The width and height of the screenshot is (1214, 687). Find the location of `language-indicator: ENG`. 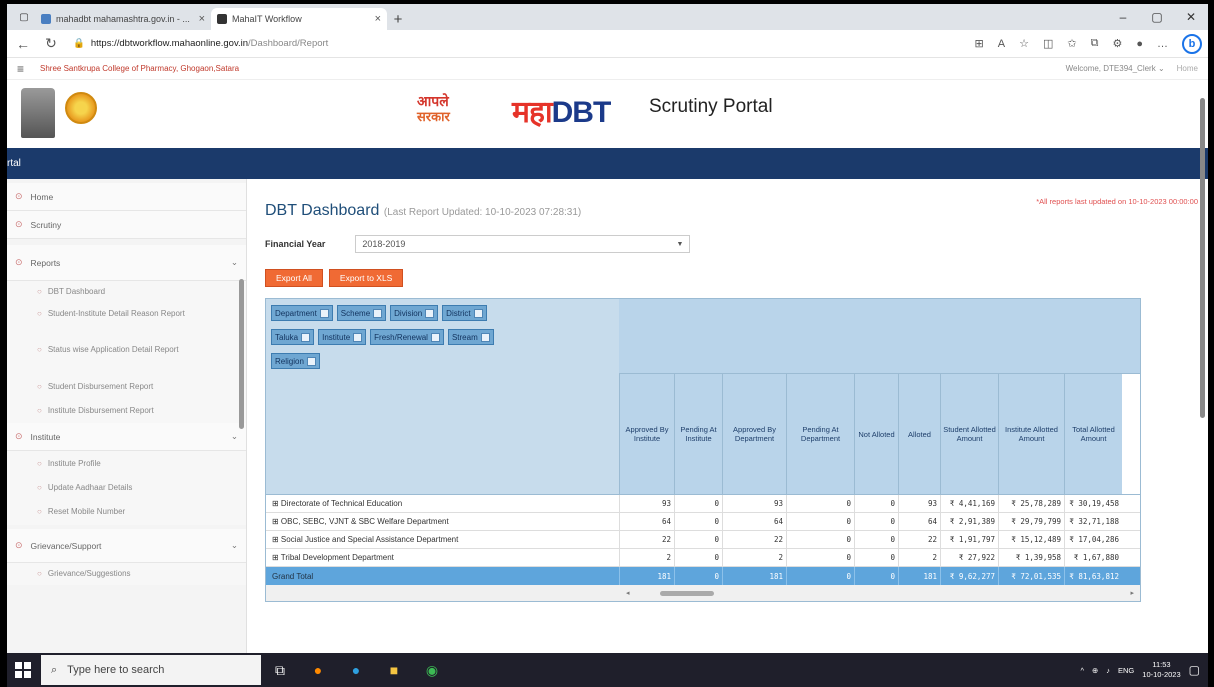

language-indicator: ENG is located at coordinates (1126, 670).